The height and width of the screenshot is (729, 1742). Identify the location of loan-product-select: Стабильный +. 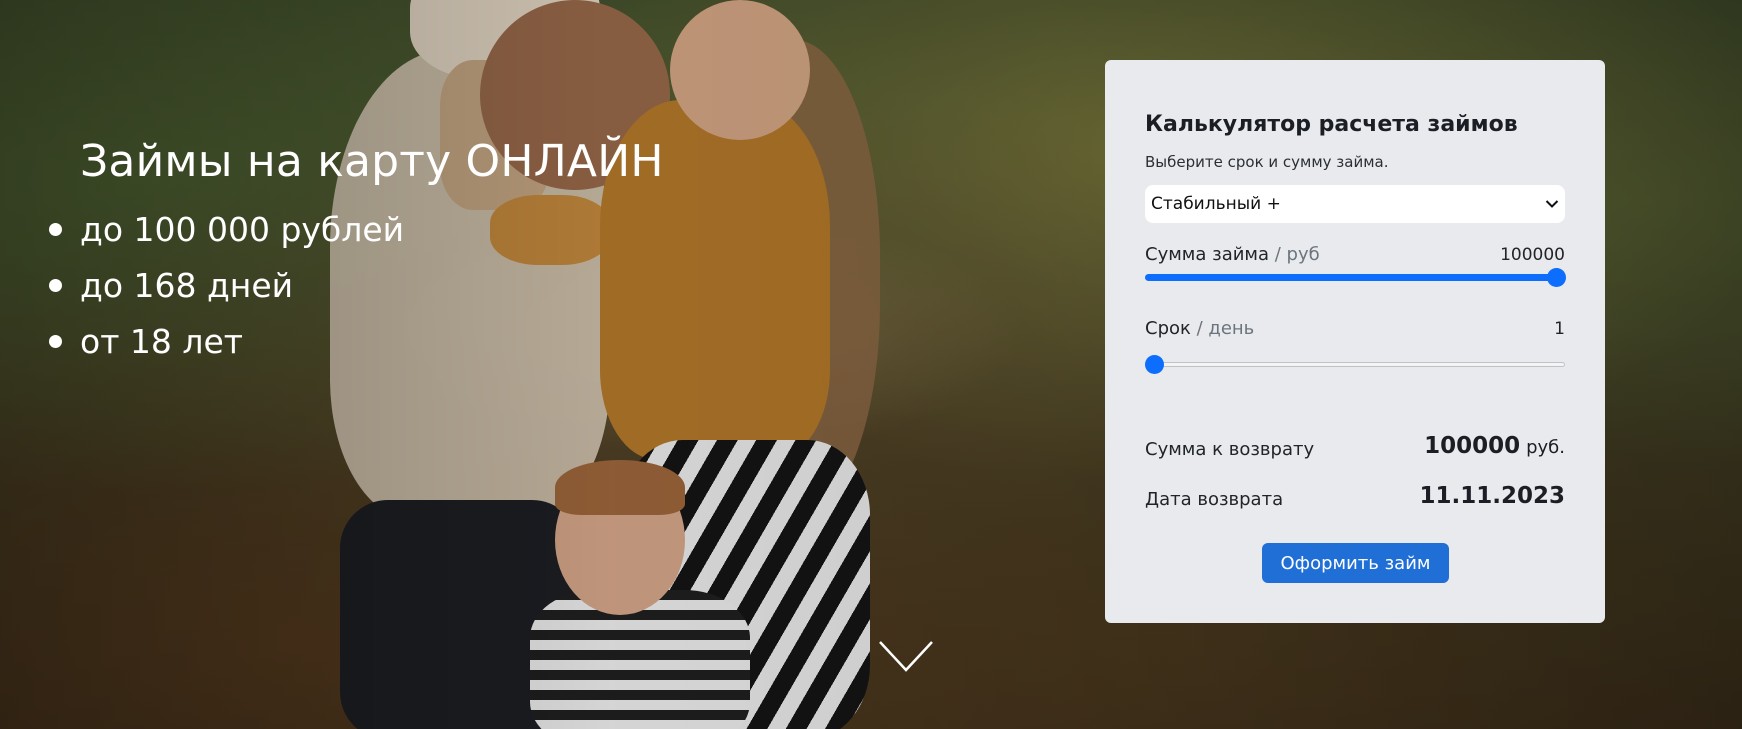
(1355, 204).